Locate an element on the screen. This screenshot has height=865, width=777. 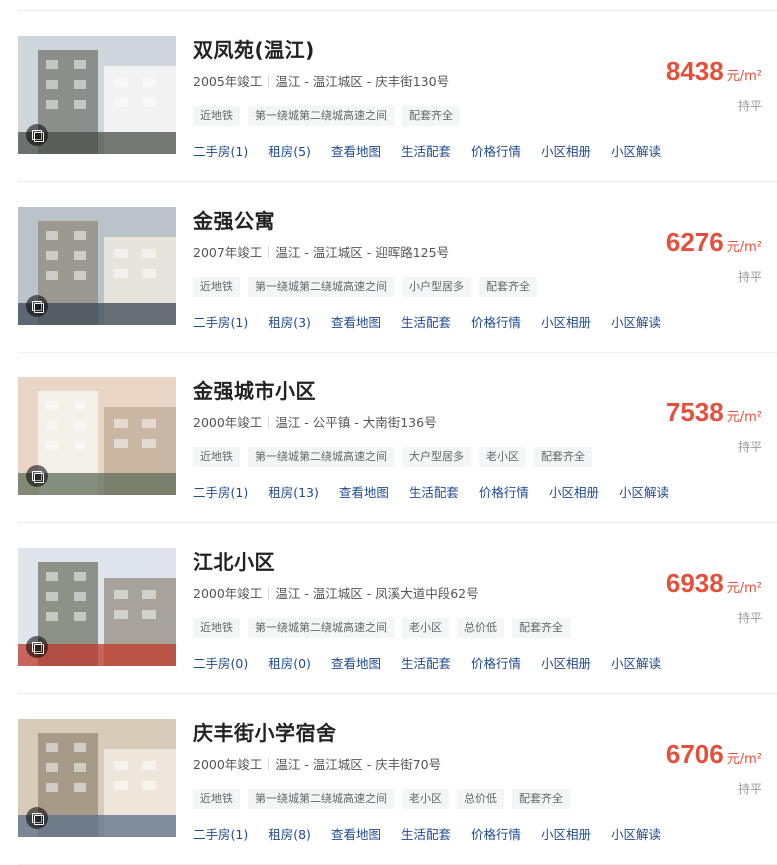
community-location: 温江 - 温江城区 - 迎晖路125号 is located at coordinates (362, 252).